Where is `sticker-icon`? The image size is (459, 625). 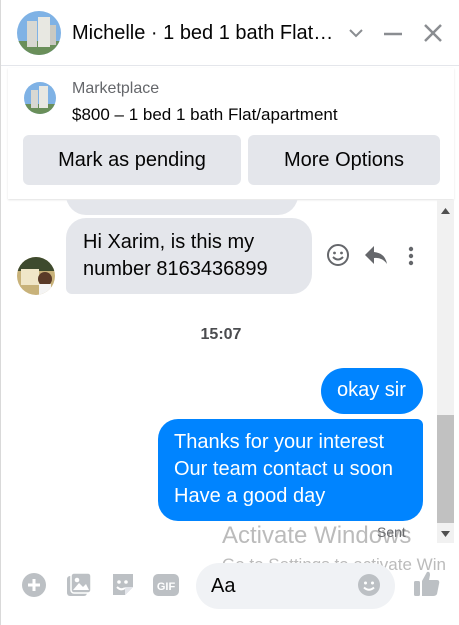 sticker-icon is located at coordinates (123, 585).